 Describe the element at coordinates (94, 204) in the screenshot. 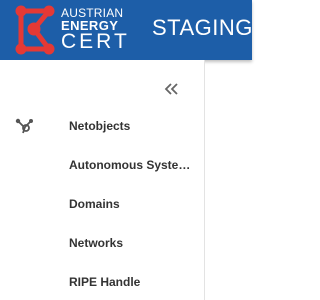

I see `sidebar-item-label: Domains` at that location.